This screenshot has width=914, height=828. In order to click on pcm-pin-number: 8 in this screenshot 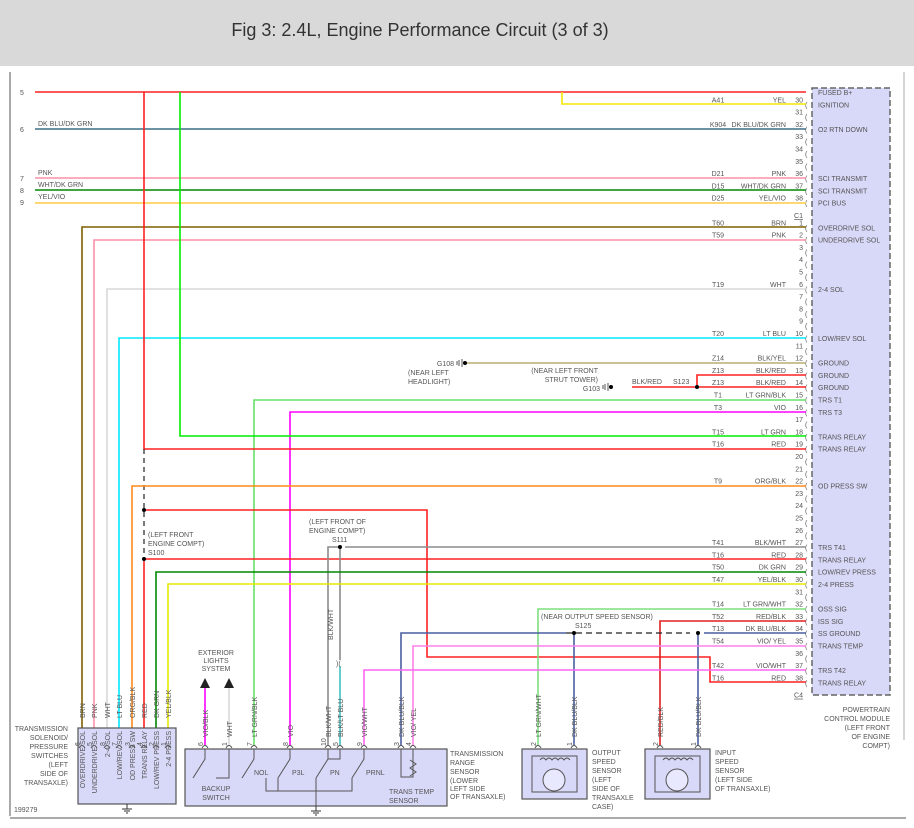, I will do `click(801, 309)`.